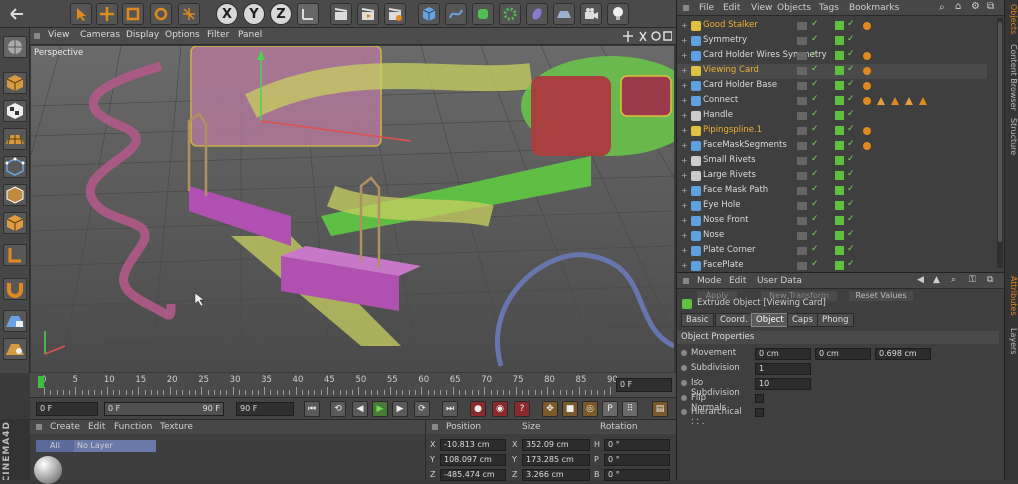 This screenshot has height=484, width=1018. Describe the element at coordinates (473, 475) in the screenshot. I see `coord-pos-field: -485.474 cm` at that location.